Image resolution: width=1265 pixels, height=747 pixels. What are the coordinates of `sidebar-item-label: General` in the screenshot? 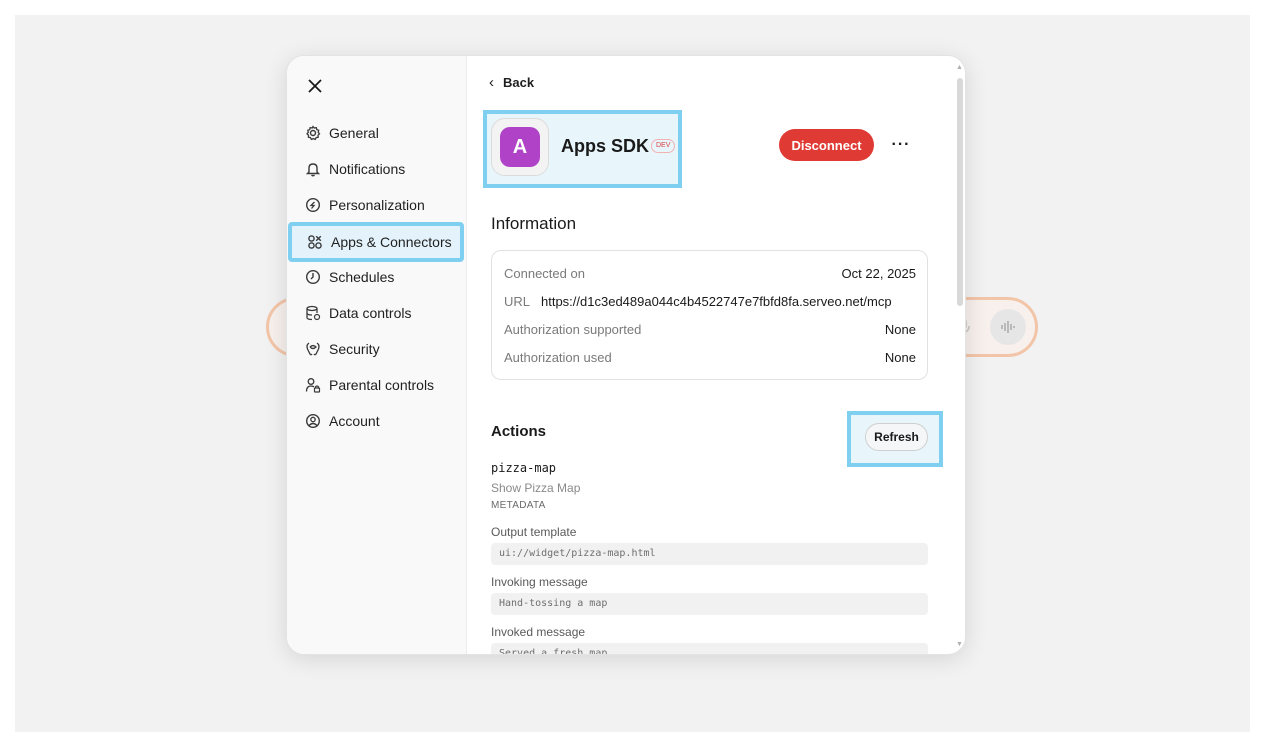 It's located at (354, 133).